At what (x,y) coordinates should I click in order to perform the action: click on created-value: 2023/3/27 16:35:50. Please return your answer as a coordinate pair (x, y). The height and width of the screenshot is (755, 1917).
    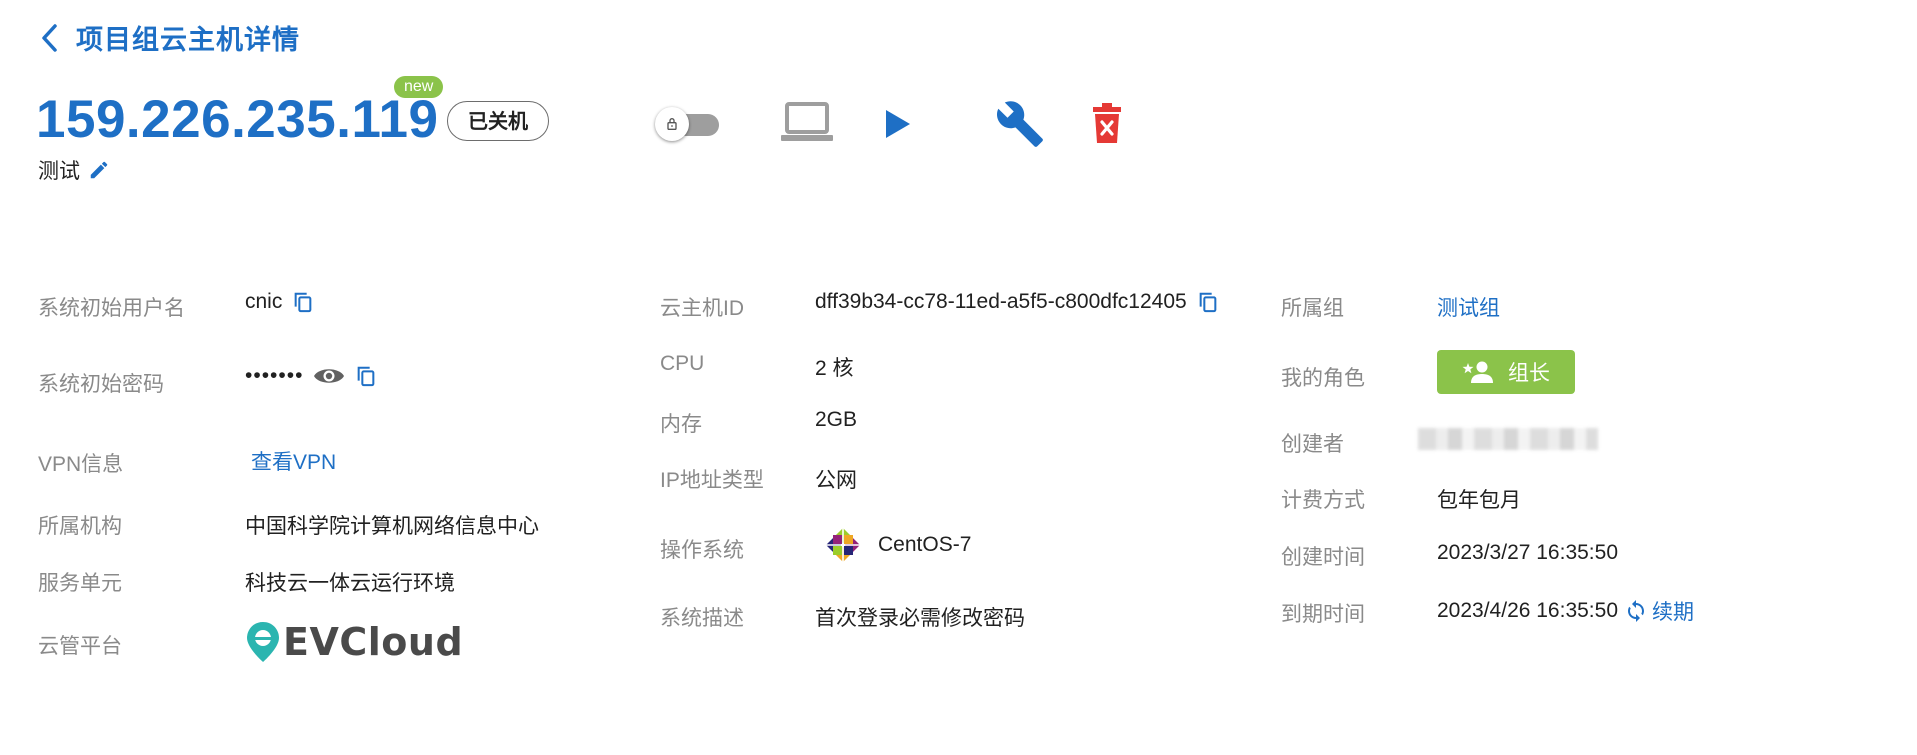
    Looking at the image, I should click on (1528, 552).